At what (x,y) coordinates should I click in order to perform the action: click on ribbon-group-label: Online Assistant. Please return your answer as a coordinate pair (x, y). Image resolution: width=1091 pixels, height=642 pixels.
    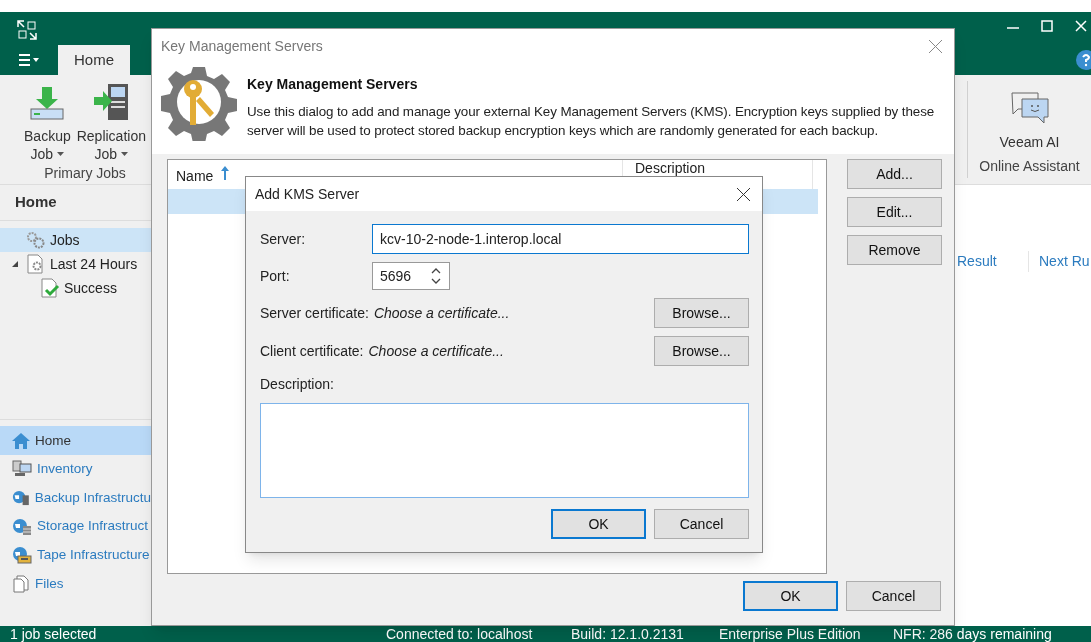
    Looking at the image, I should click on (1029, 166).